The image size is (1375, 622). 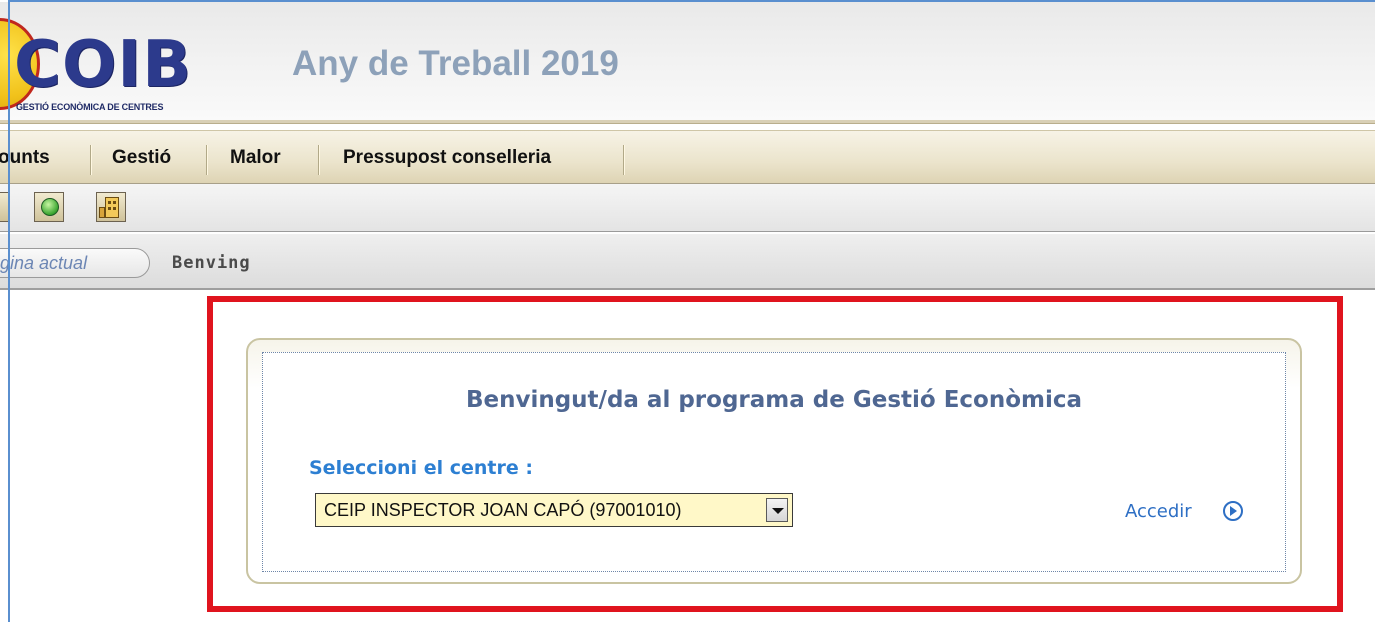 I want to click on centre-select-label: Seleccioni el centre :, so click(x=421, y=468).